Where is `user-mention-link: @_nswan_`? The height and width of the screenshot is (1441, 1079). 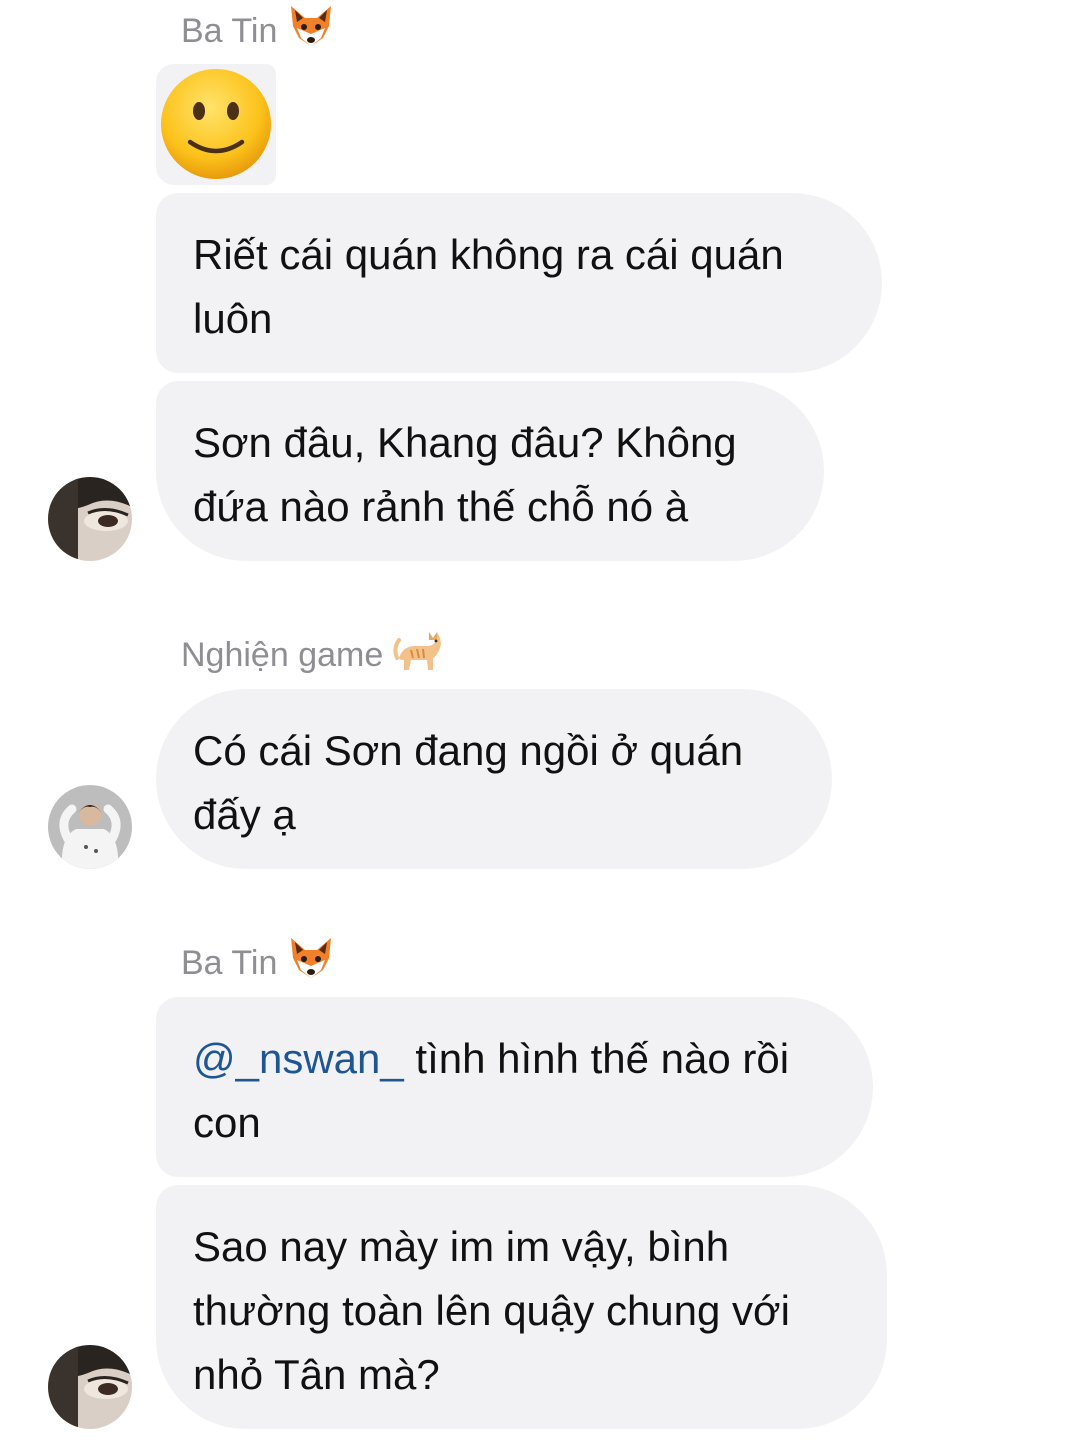 user-mention-link: @_nswan_ is located at coordinates (298, 1058).